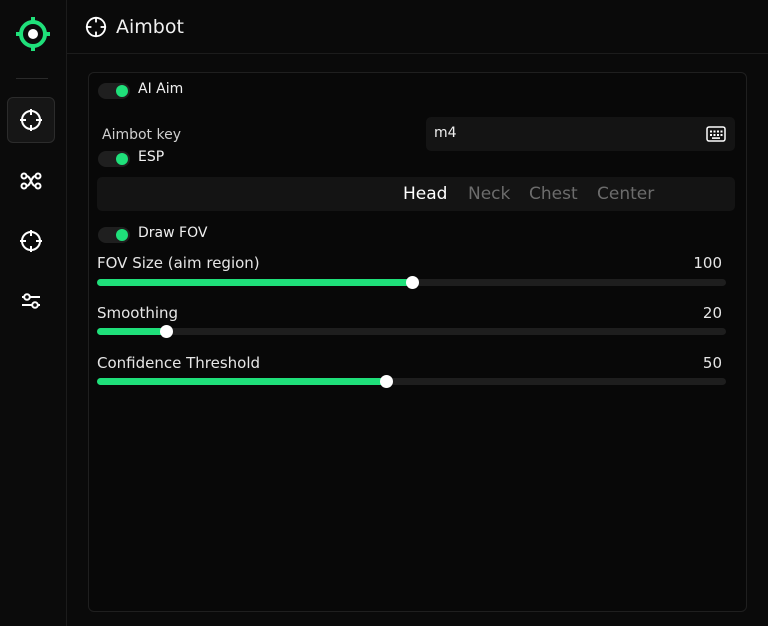  What do you see at coordinates (32, 78) in the screenshot?
I see `sidebar-divider` at bounding box center [32, 78].